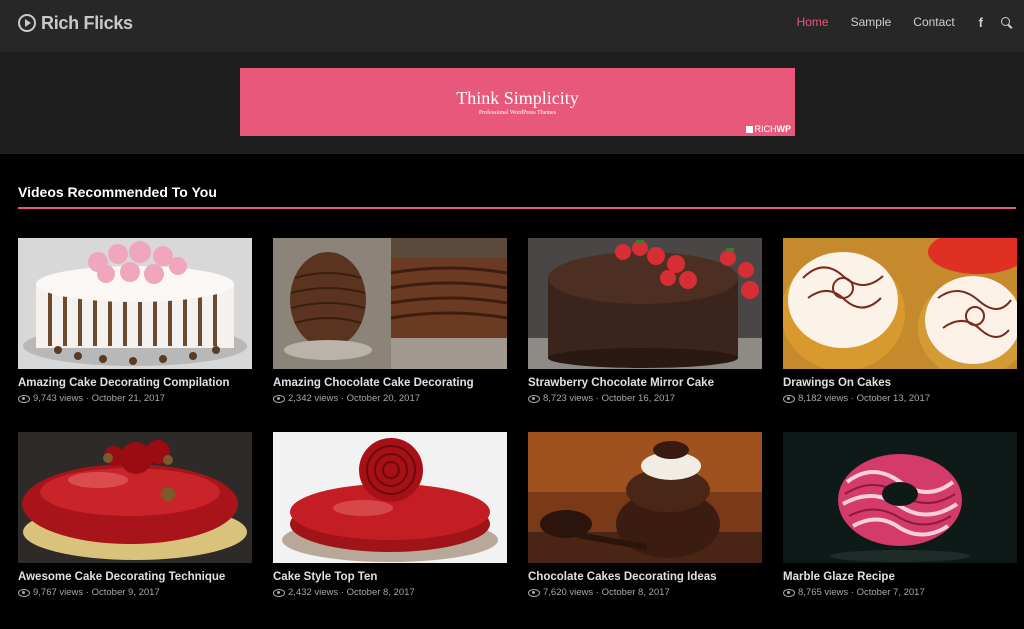 The height and width of the screenshot is (629, 1024). What do you see at coordinates (890, 592) in the screenshot?
I see `video-date: October 7, 2017` at bounding box center [890, 592].